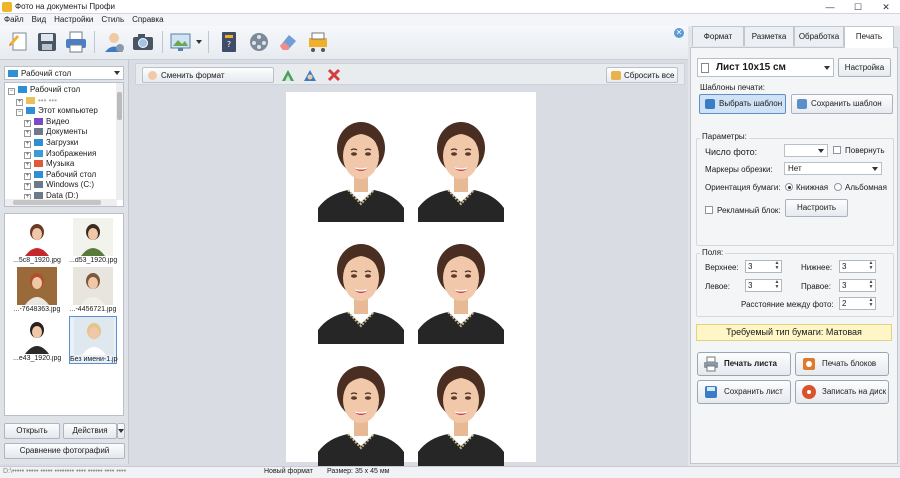 This screenshot has height=478, width=900. What do you see at coordinates (60, 175) in the screenshot?
I see `tree-node: + Рабочий стол` at bounding box center [60, 175].